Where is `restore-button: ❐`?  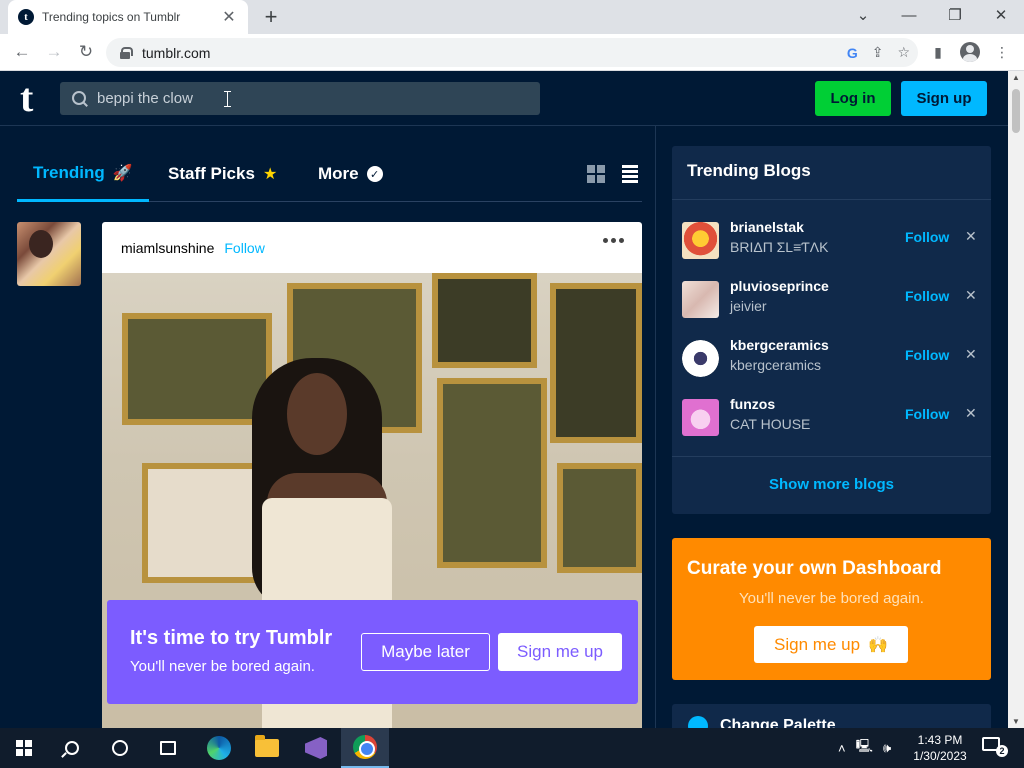
restore-button: ❐ is located at coordinates (955, 15).